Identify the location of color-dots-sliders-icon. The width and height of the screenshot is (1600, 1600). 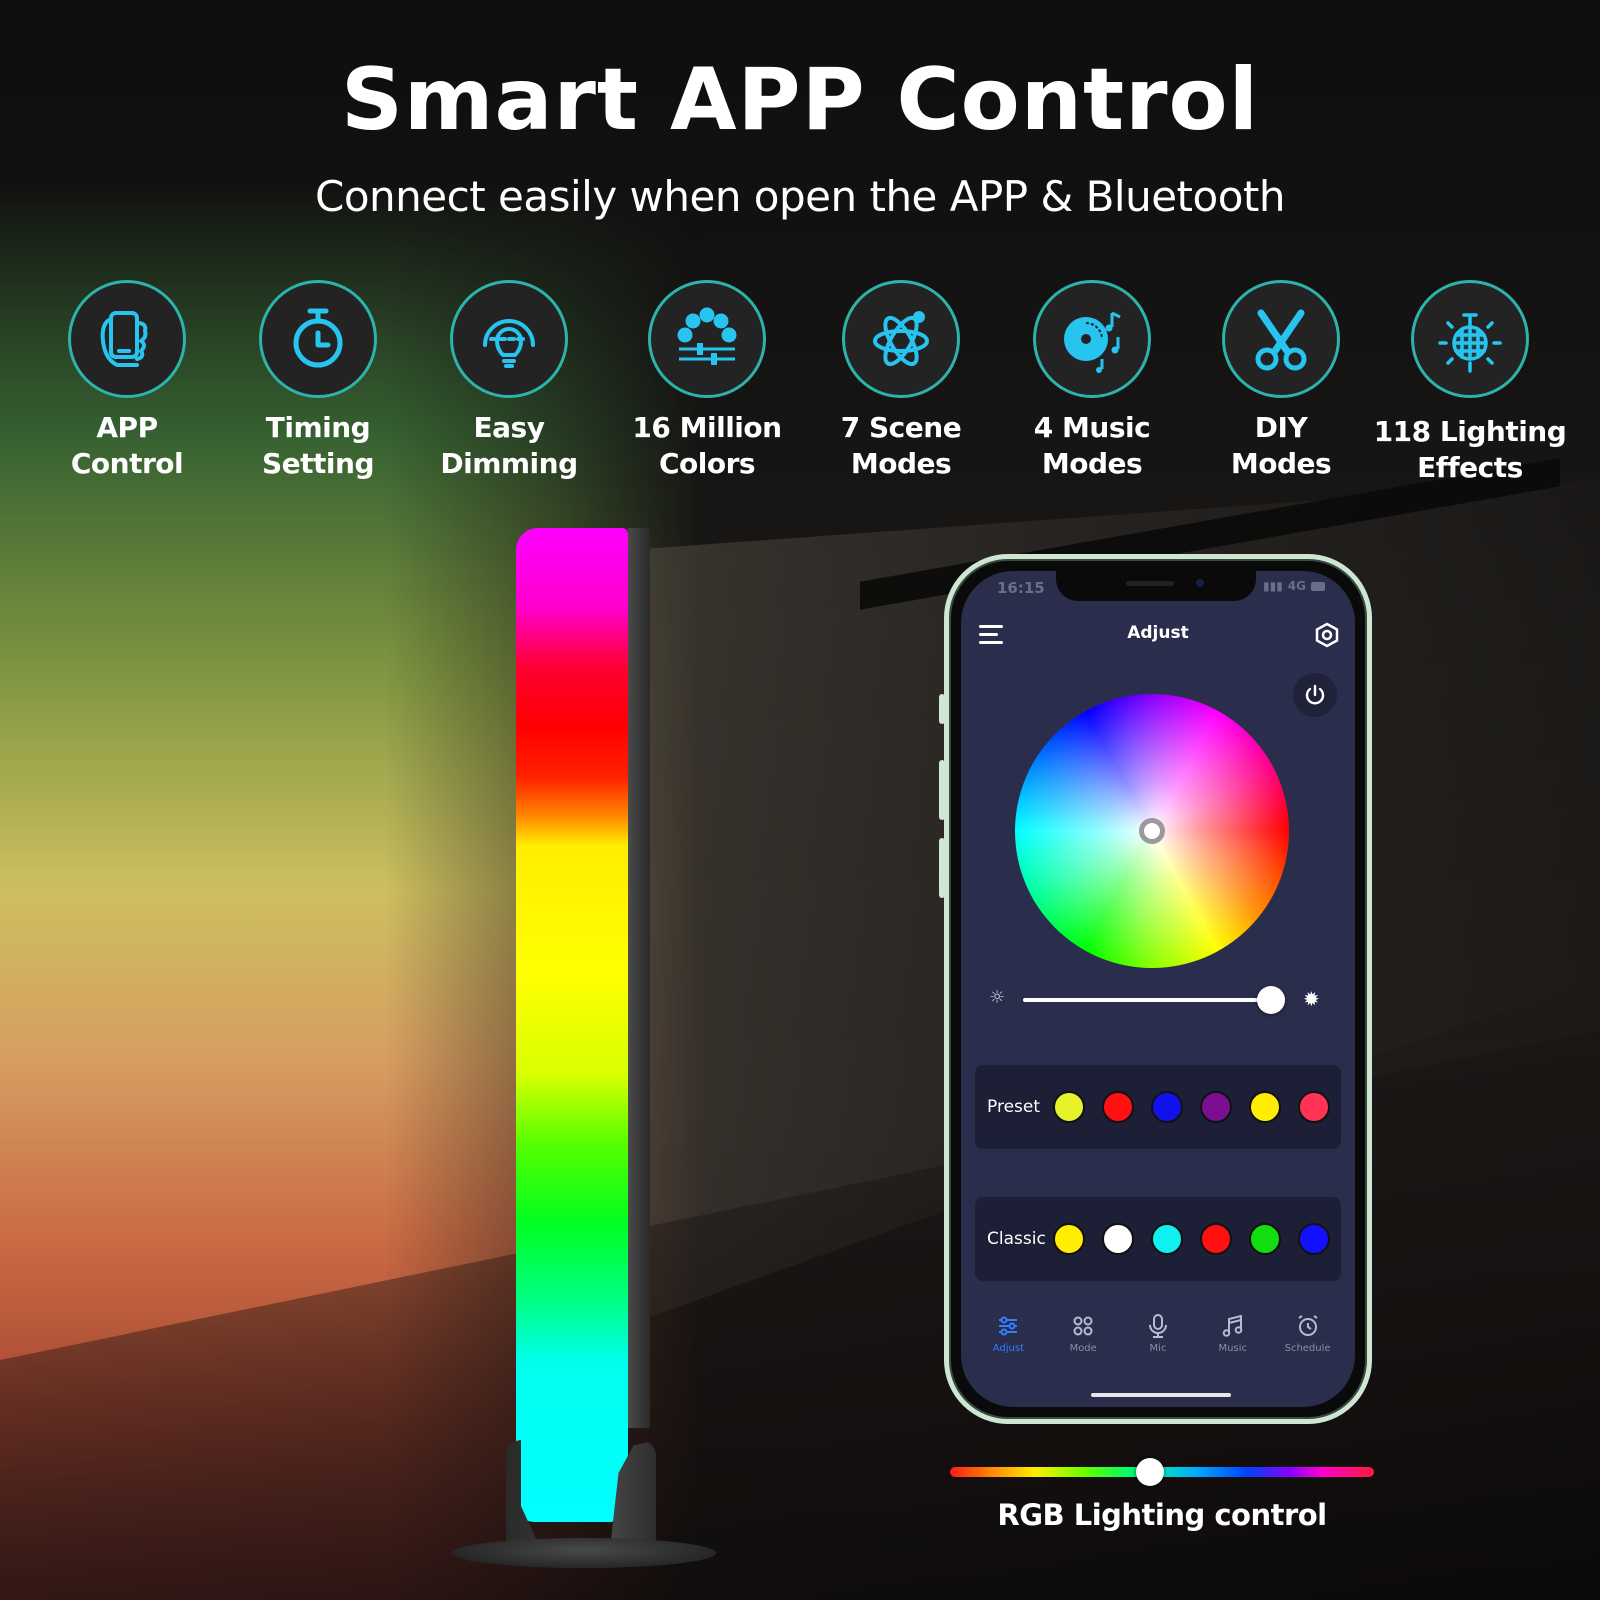
(707, 339).